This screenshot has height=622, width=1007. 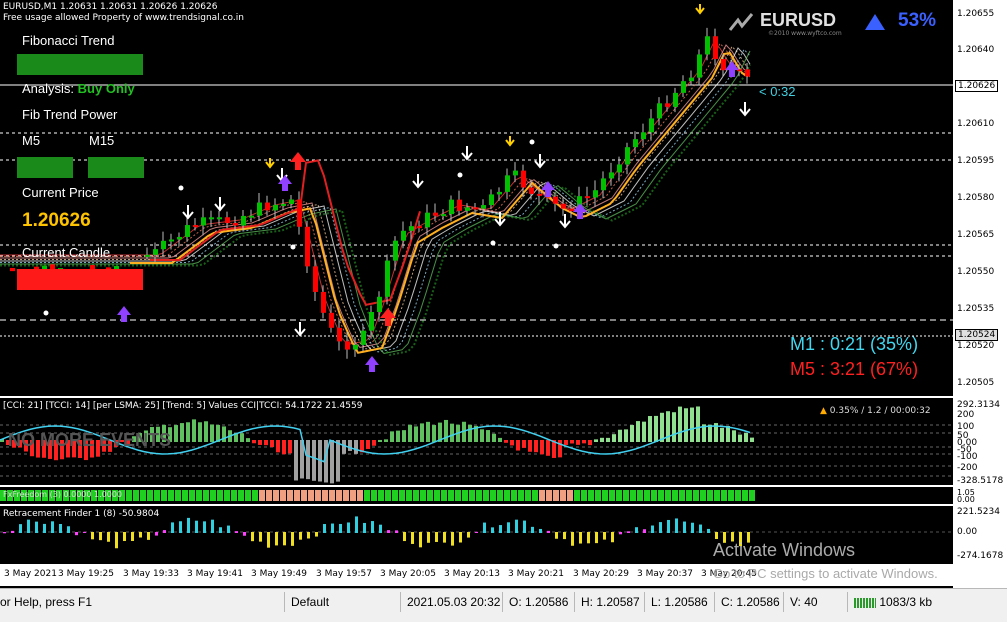 What do you see at coordinates (450, 602) in the screenshot?
I see `status-datetime: 2021.05.03 20:32` at bounding box center [450, 602].